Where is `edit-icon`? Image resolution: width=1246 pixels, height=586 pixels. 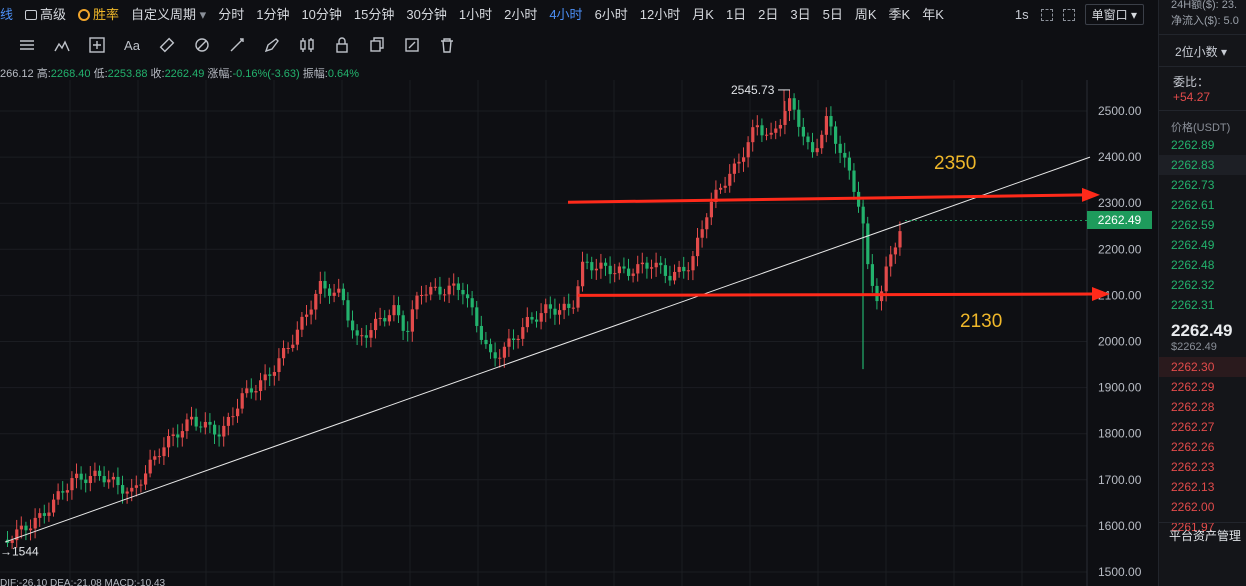 edit-icon is located at coordinates (412, 45).